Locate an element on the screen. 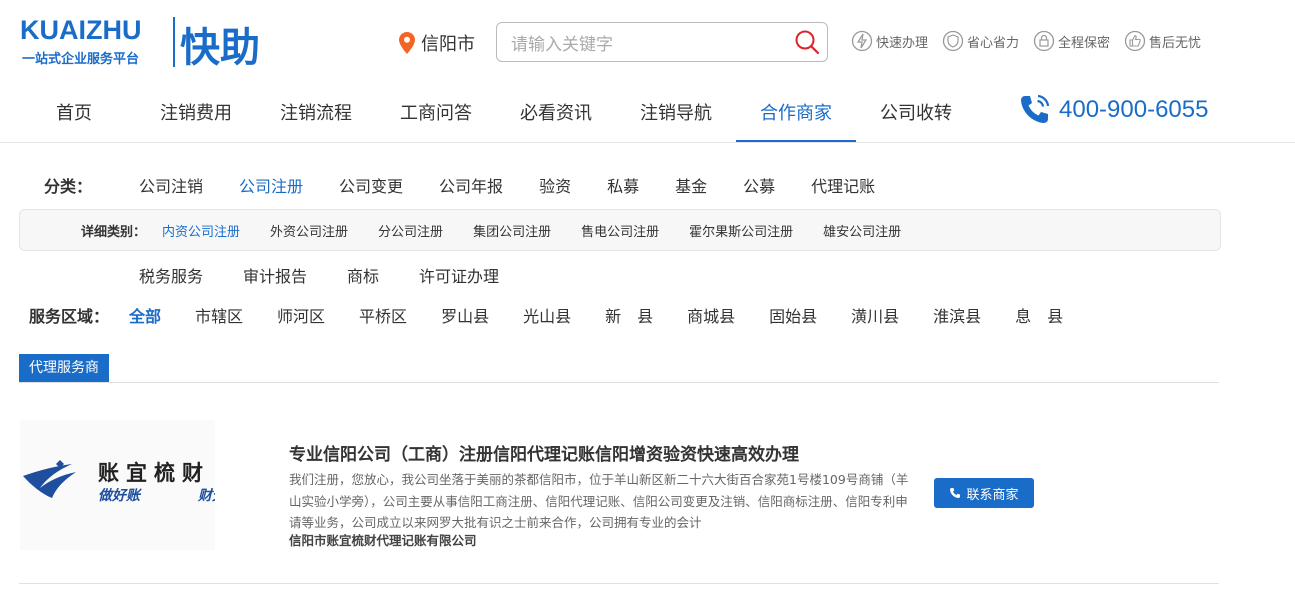 Image resolution: width=1295 pixels, height=603 pixels. category-item-active: 公司注册 is located at coordinates (271, 185).